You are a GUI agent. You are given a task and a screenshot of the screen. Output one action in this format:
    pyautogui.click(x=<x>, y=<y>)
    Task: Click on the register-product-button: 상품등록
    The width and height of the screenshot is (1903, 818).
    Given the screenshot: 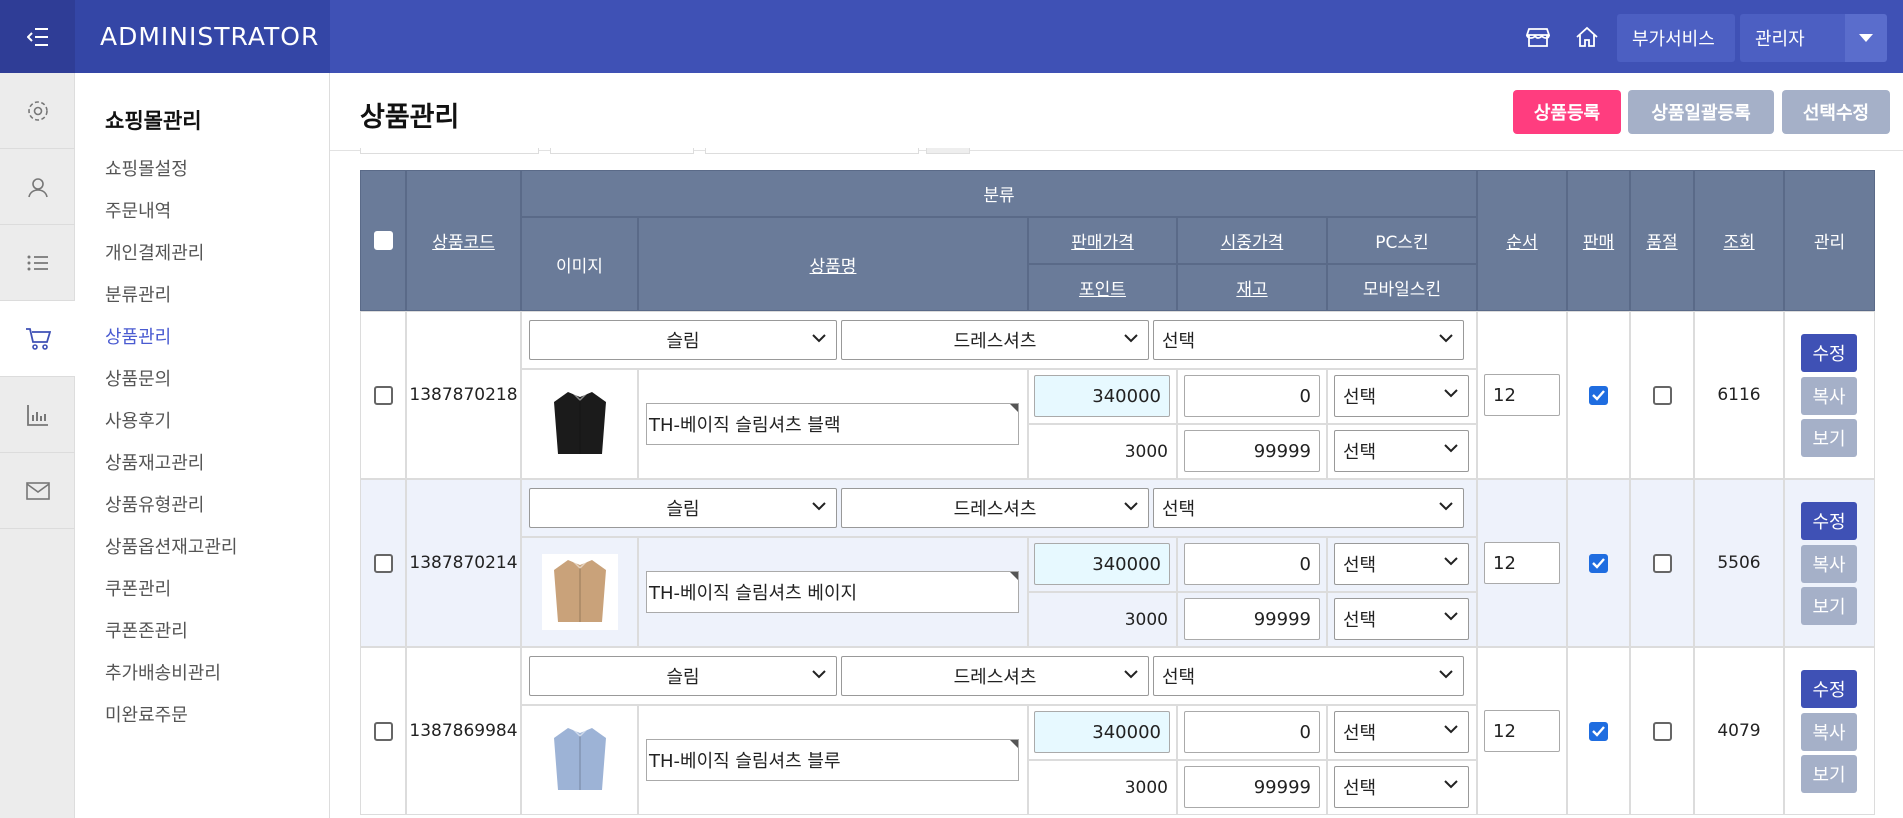 What is the action you would take?
    pyautogui.click(x=1567, y=112)
    